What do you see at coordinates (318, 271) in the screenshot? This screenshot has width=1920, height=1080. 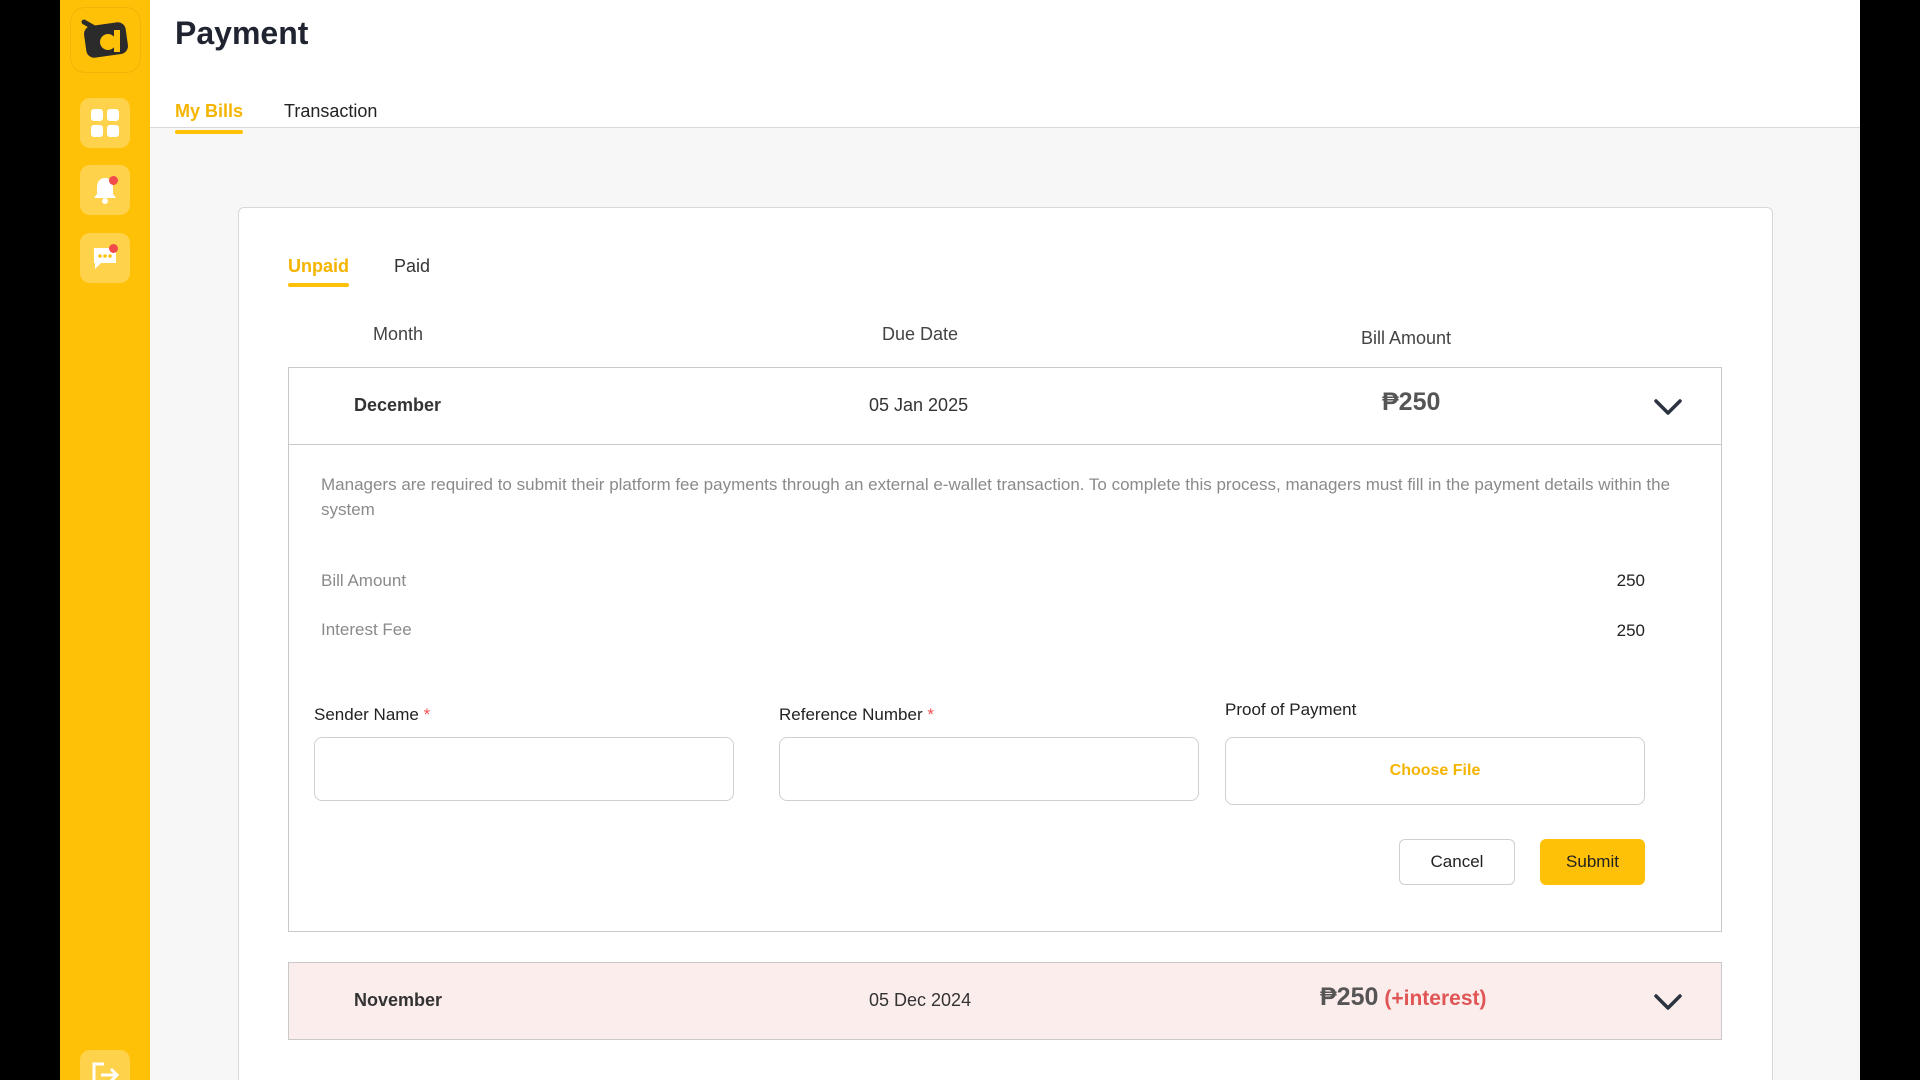 I see `subtab-unpaid: Unpaid` at bounding box center [318, 271].